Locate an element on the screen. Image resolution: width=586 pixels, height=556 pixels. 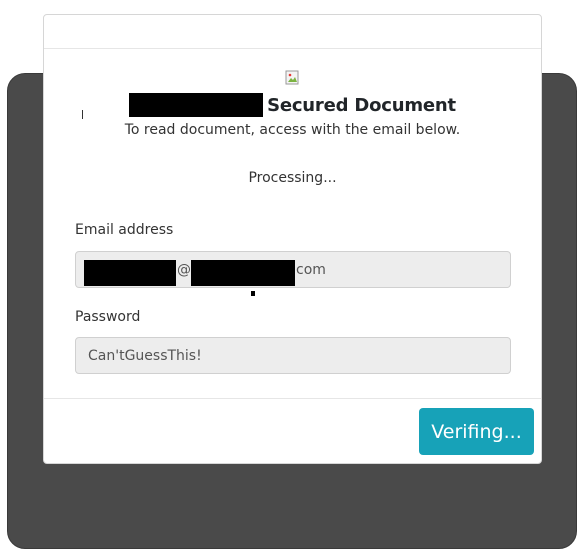
password-label: Password is located at coordinates (108, 317).